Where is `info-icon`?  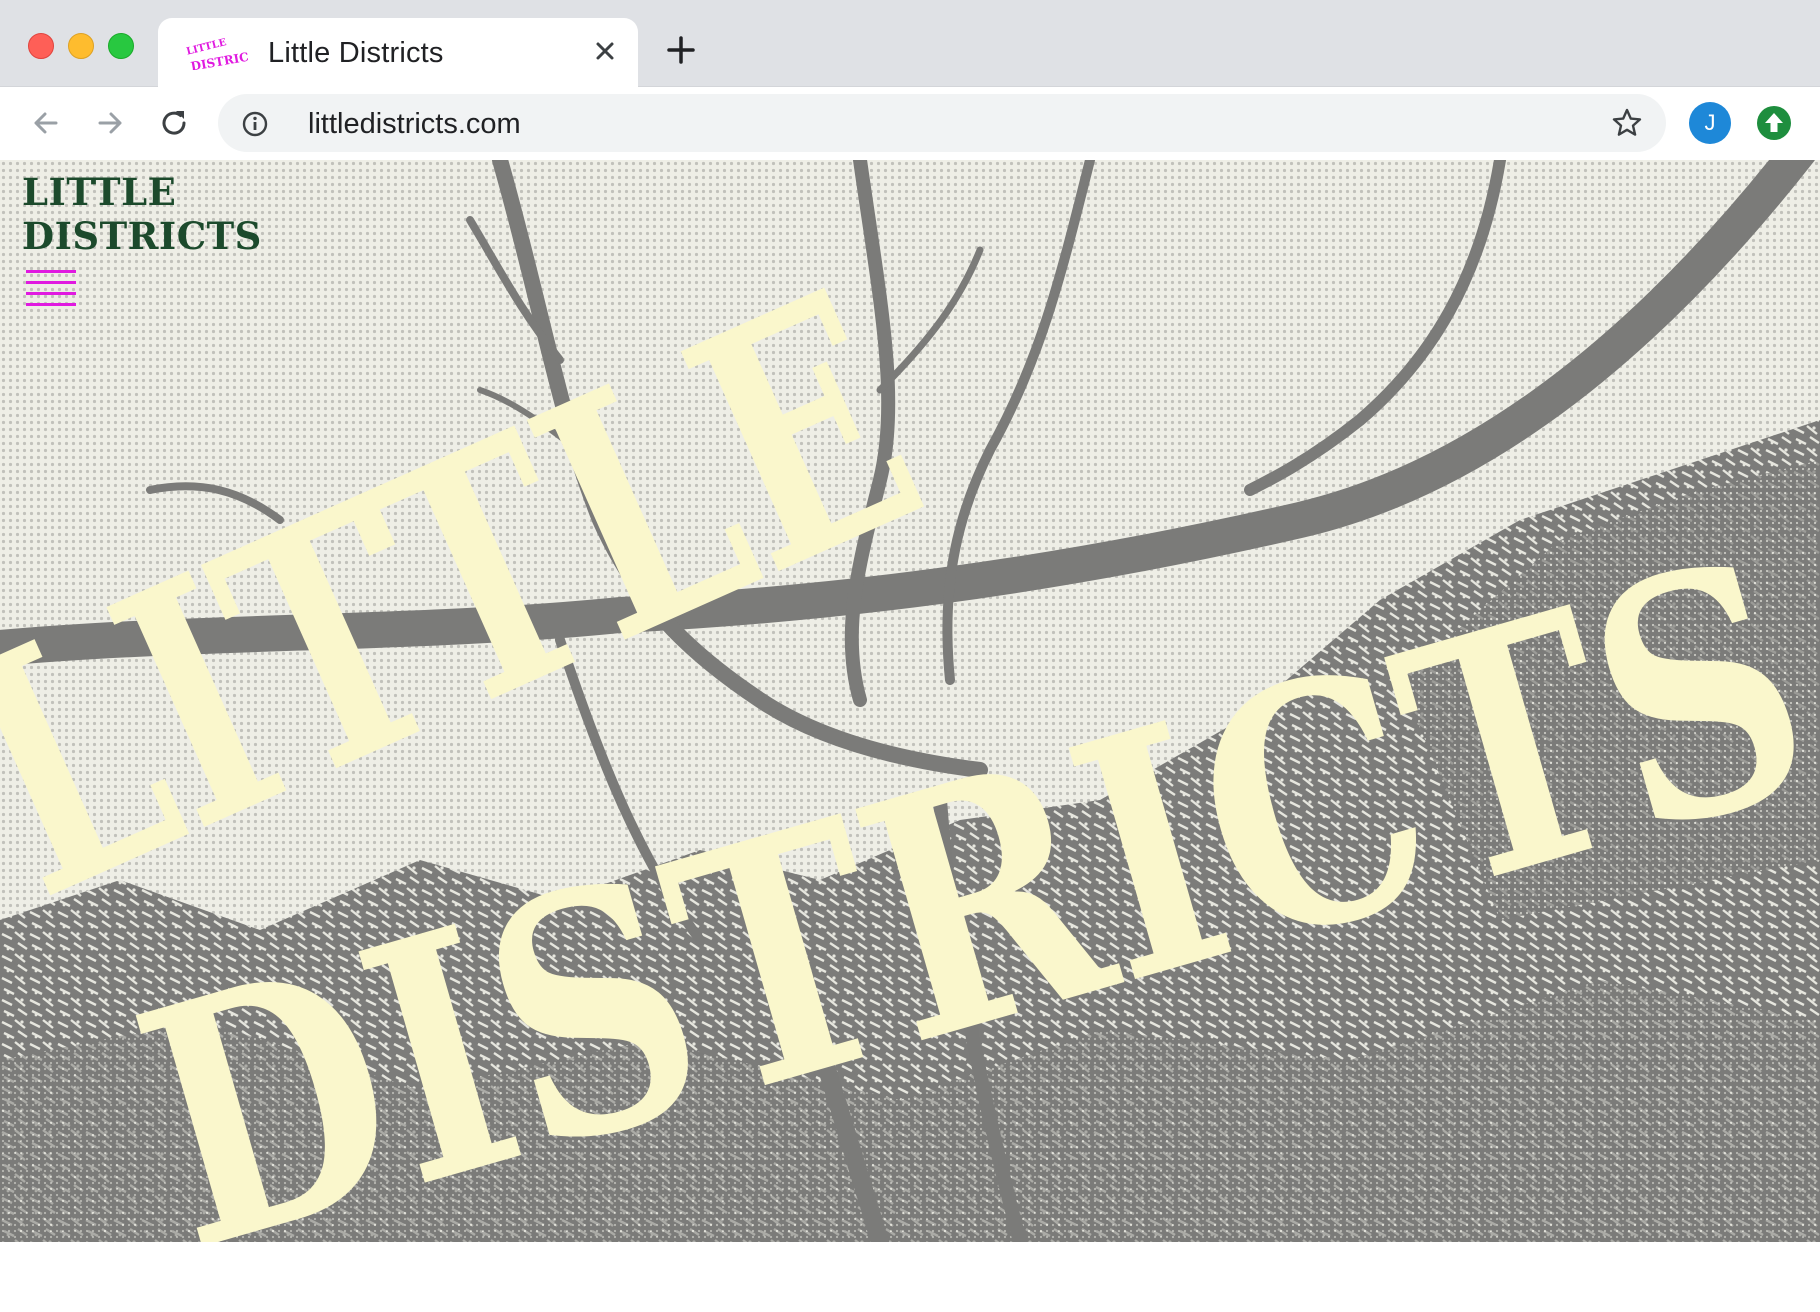
info-icon is located at coordinates (255, 124).